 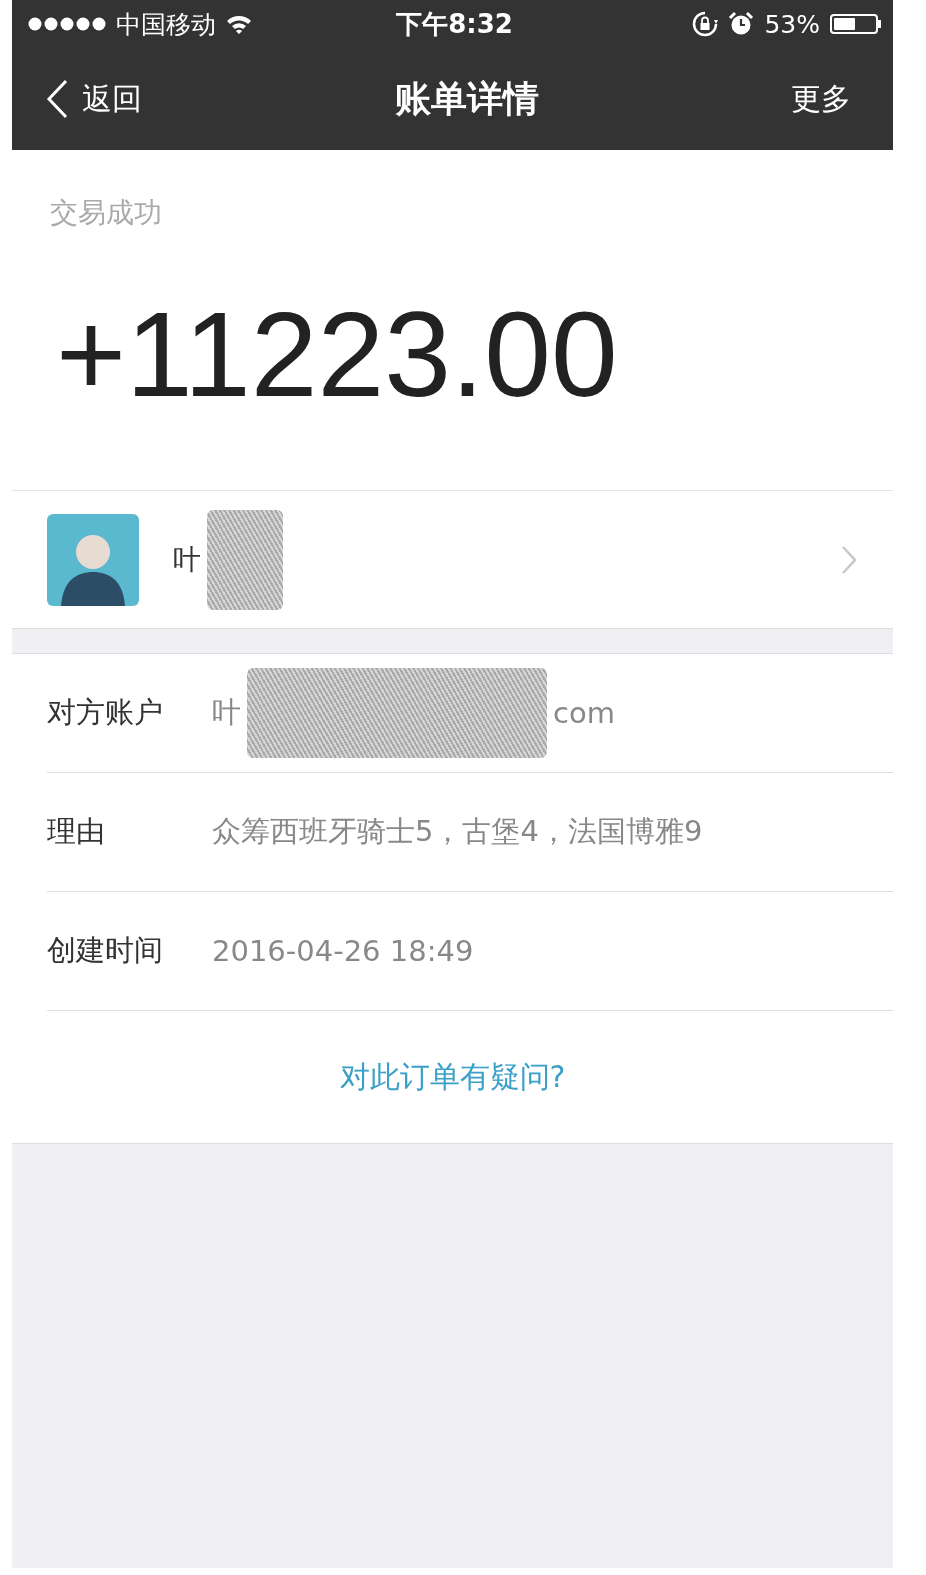 What do you see at coordinates (705, 24) in the screenshot?
I see `rotation-lock-icon` at bounding box center [705, 24].